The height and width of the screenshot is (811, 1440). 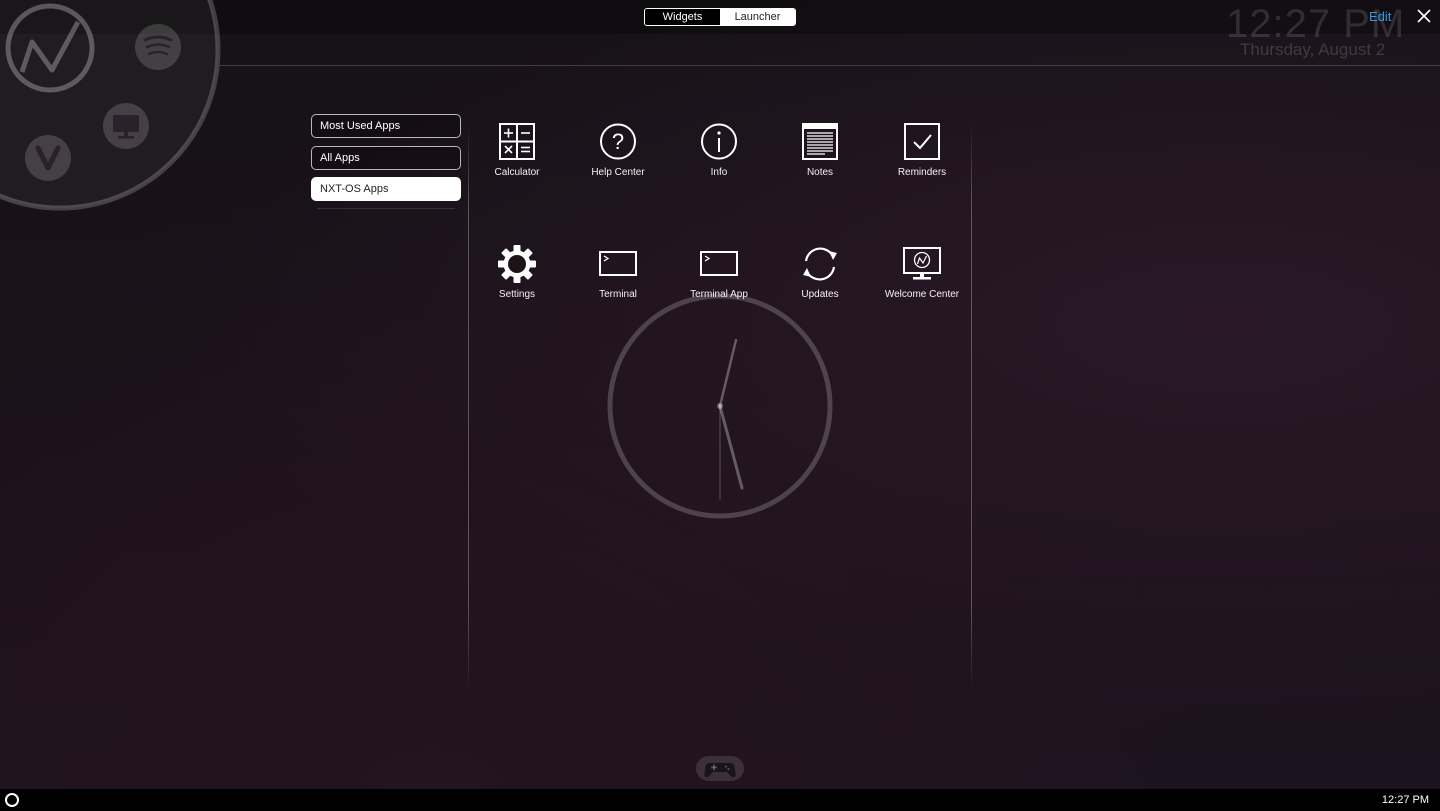 What do you see at coordinates (682, 17) in the screenshot?
I see `tab-widgets: Widgets` at bounding box center [682, 17].